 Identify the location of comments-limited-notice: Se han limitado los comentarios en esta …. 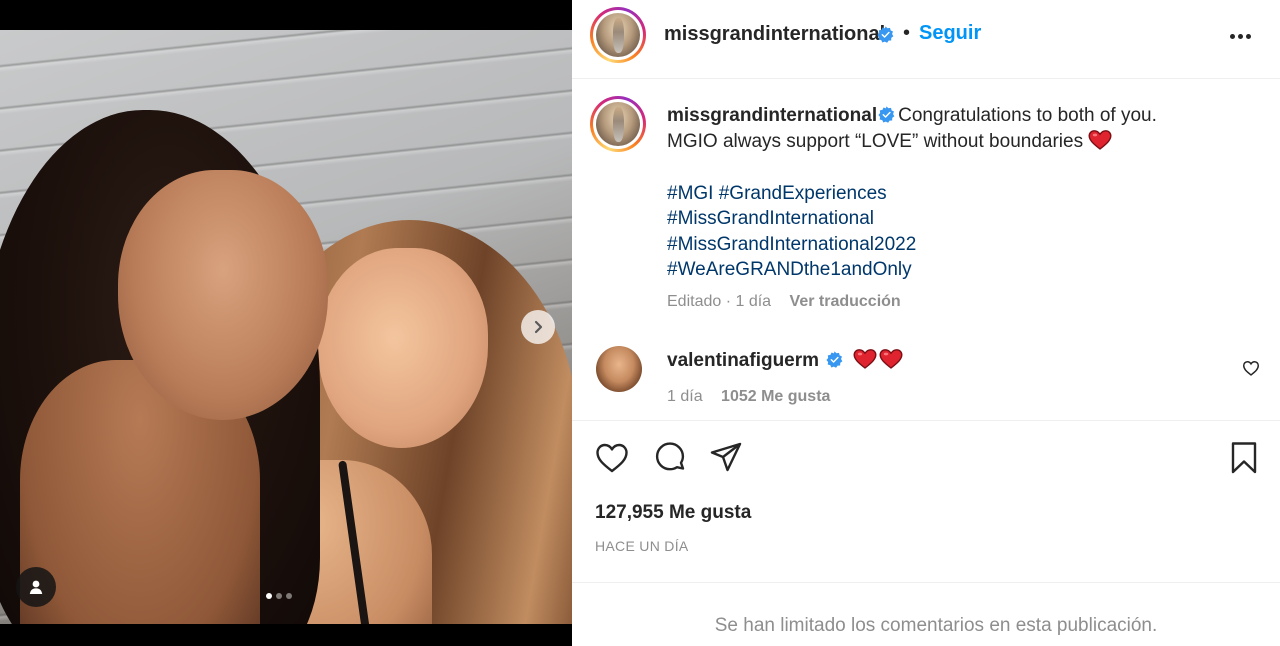
(936, 625).